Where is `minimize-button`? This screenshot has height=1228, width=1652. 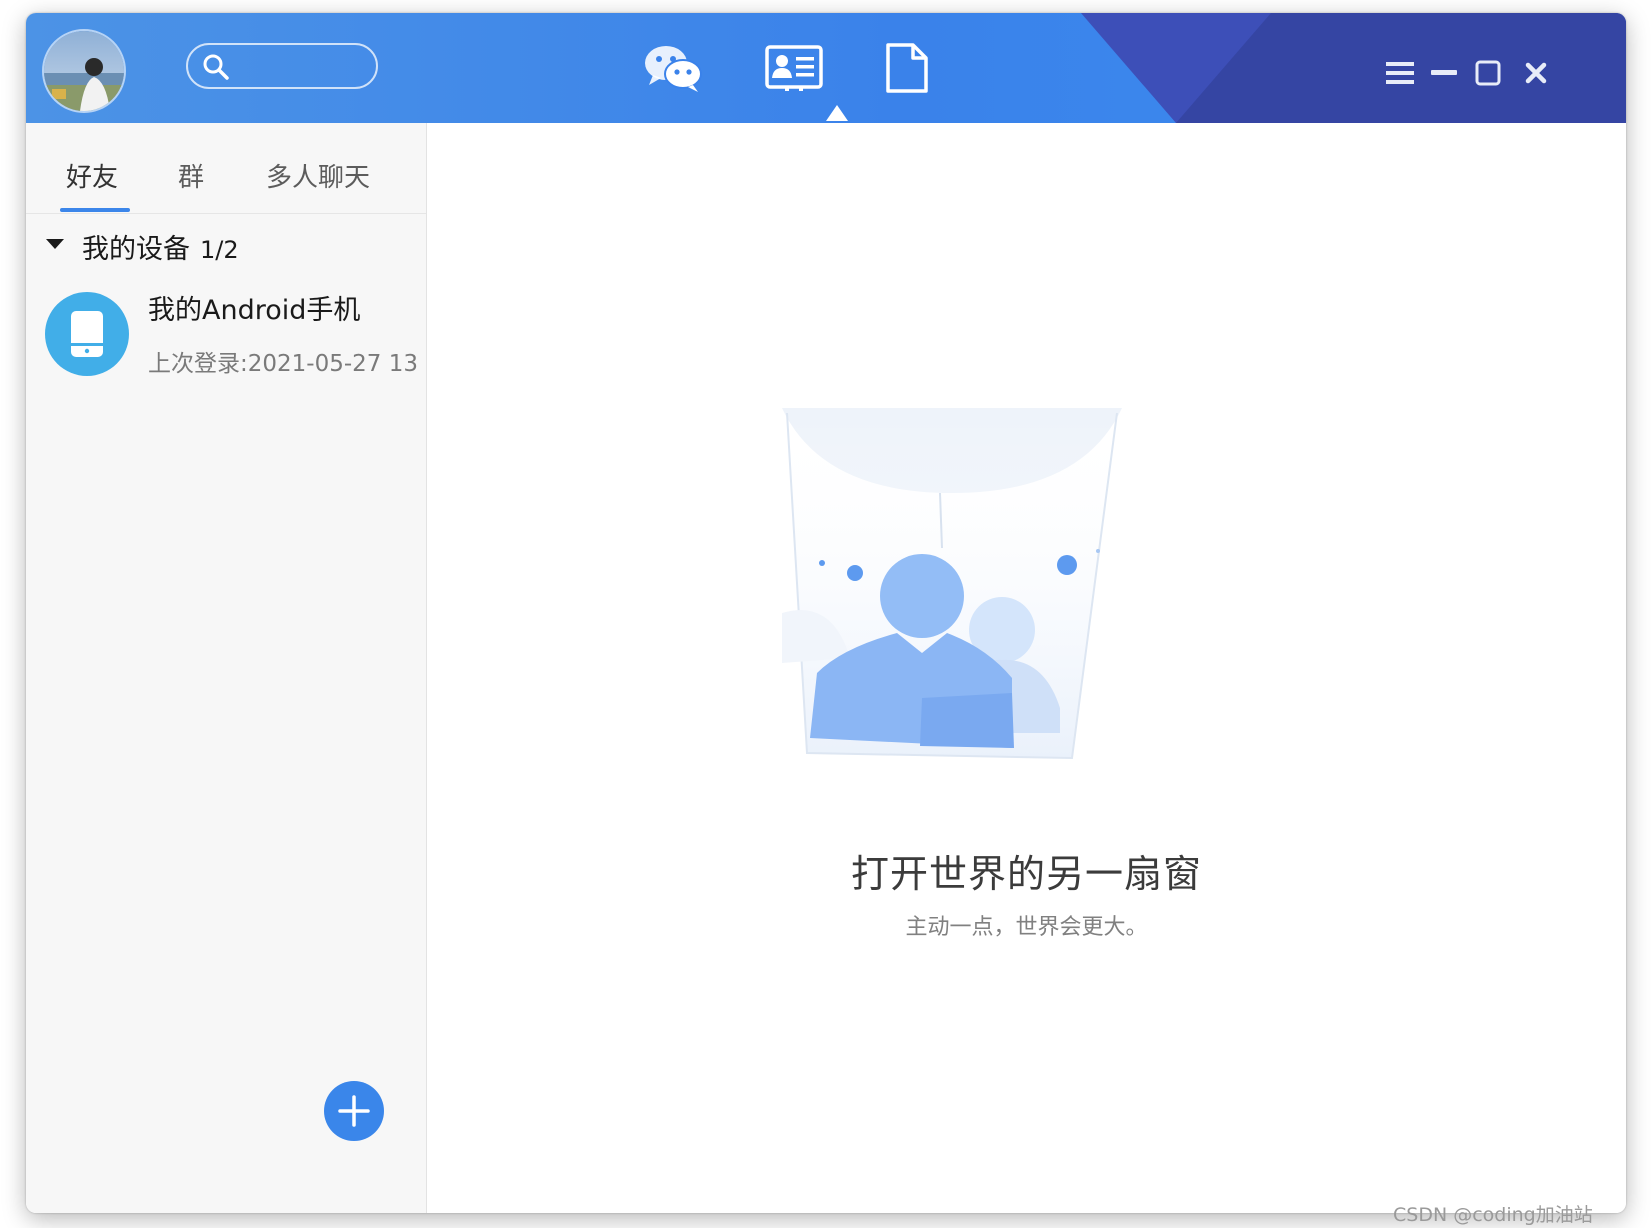
minimize-button is located at coordinates (1444, 73).